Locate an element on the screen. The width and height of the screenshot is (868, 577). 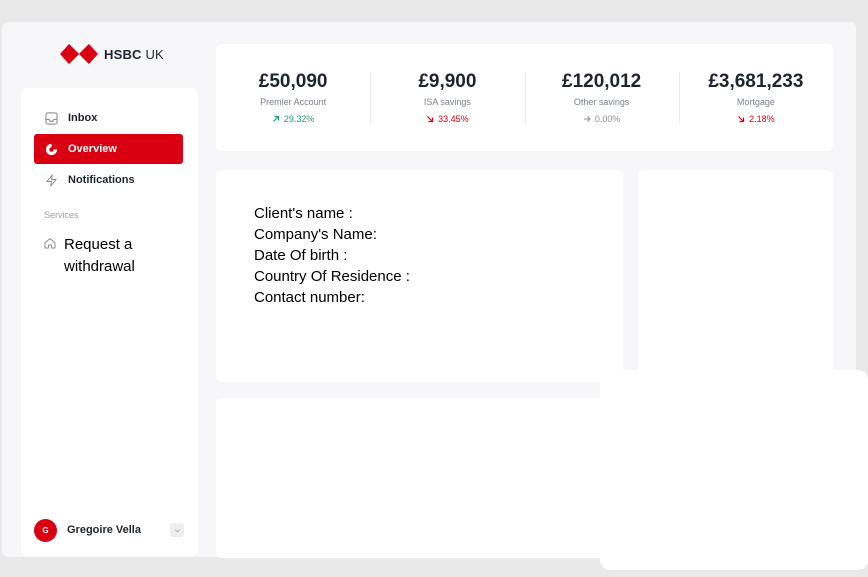
request-withdrawal-link: Request a withdrawal is located at coordinates (109, 256).